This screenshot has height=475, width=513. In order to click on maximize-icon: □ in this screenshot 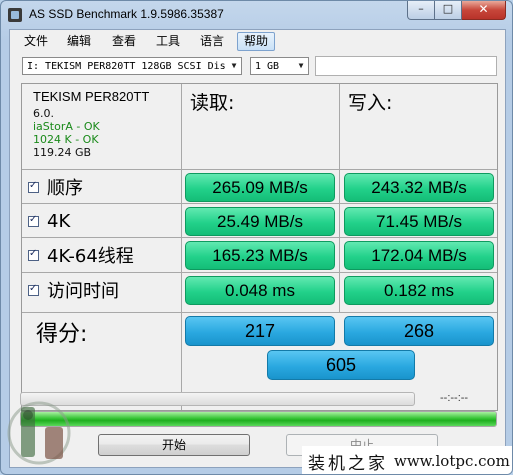, I will do `click(448, 8)`.